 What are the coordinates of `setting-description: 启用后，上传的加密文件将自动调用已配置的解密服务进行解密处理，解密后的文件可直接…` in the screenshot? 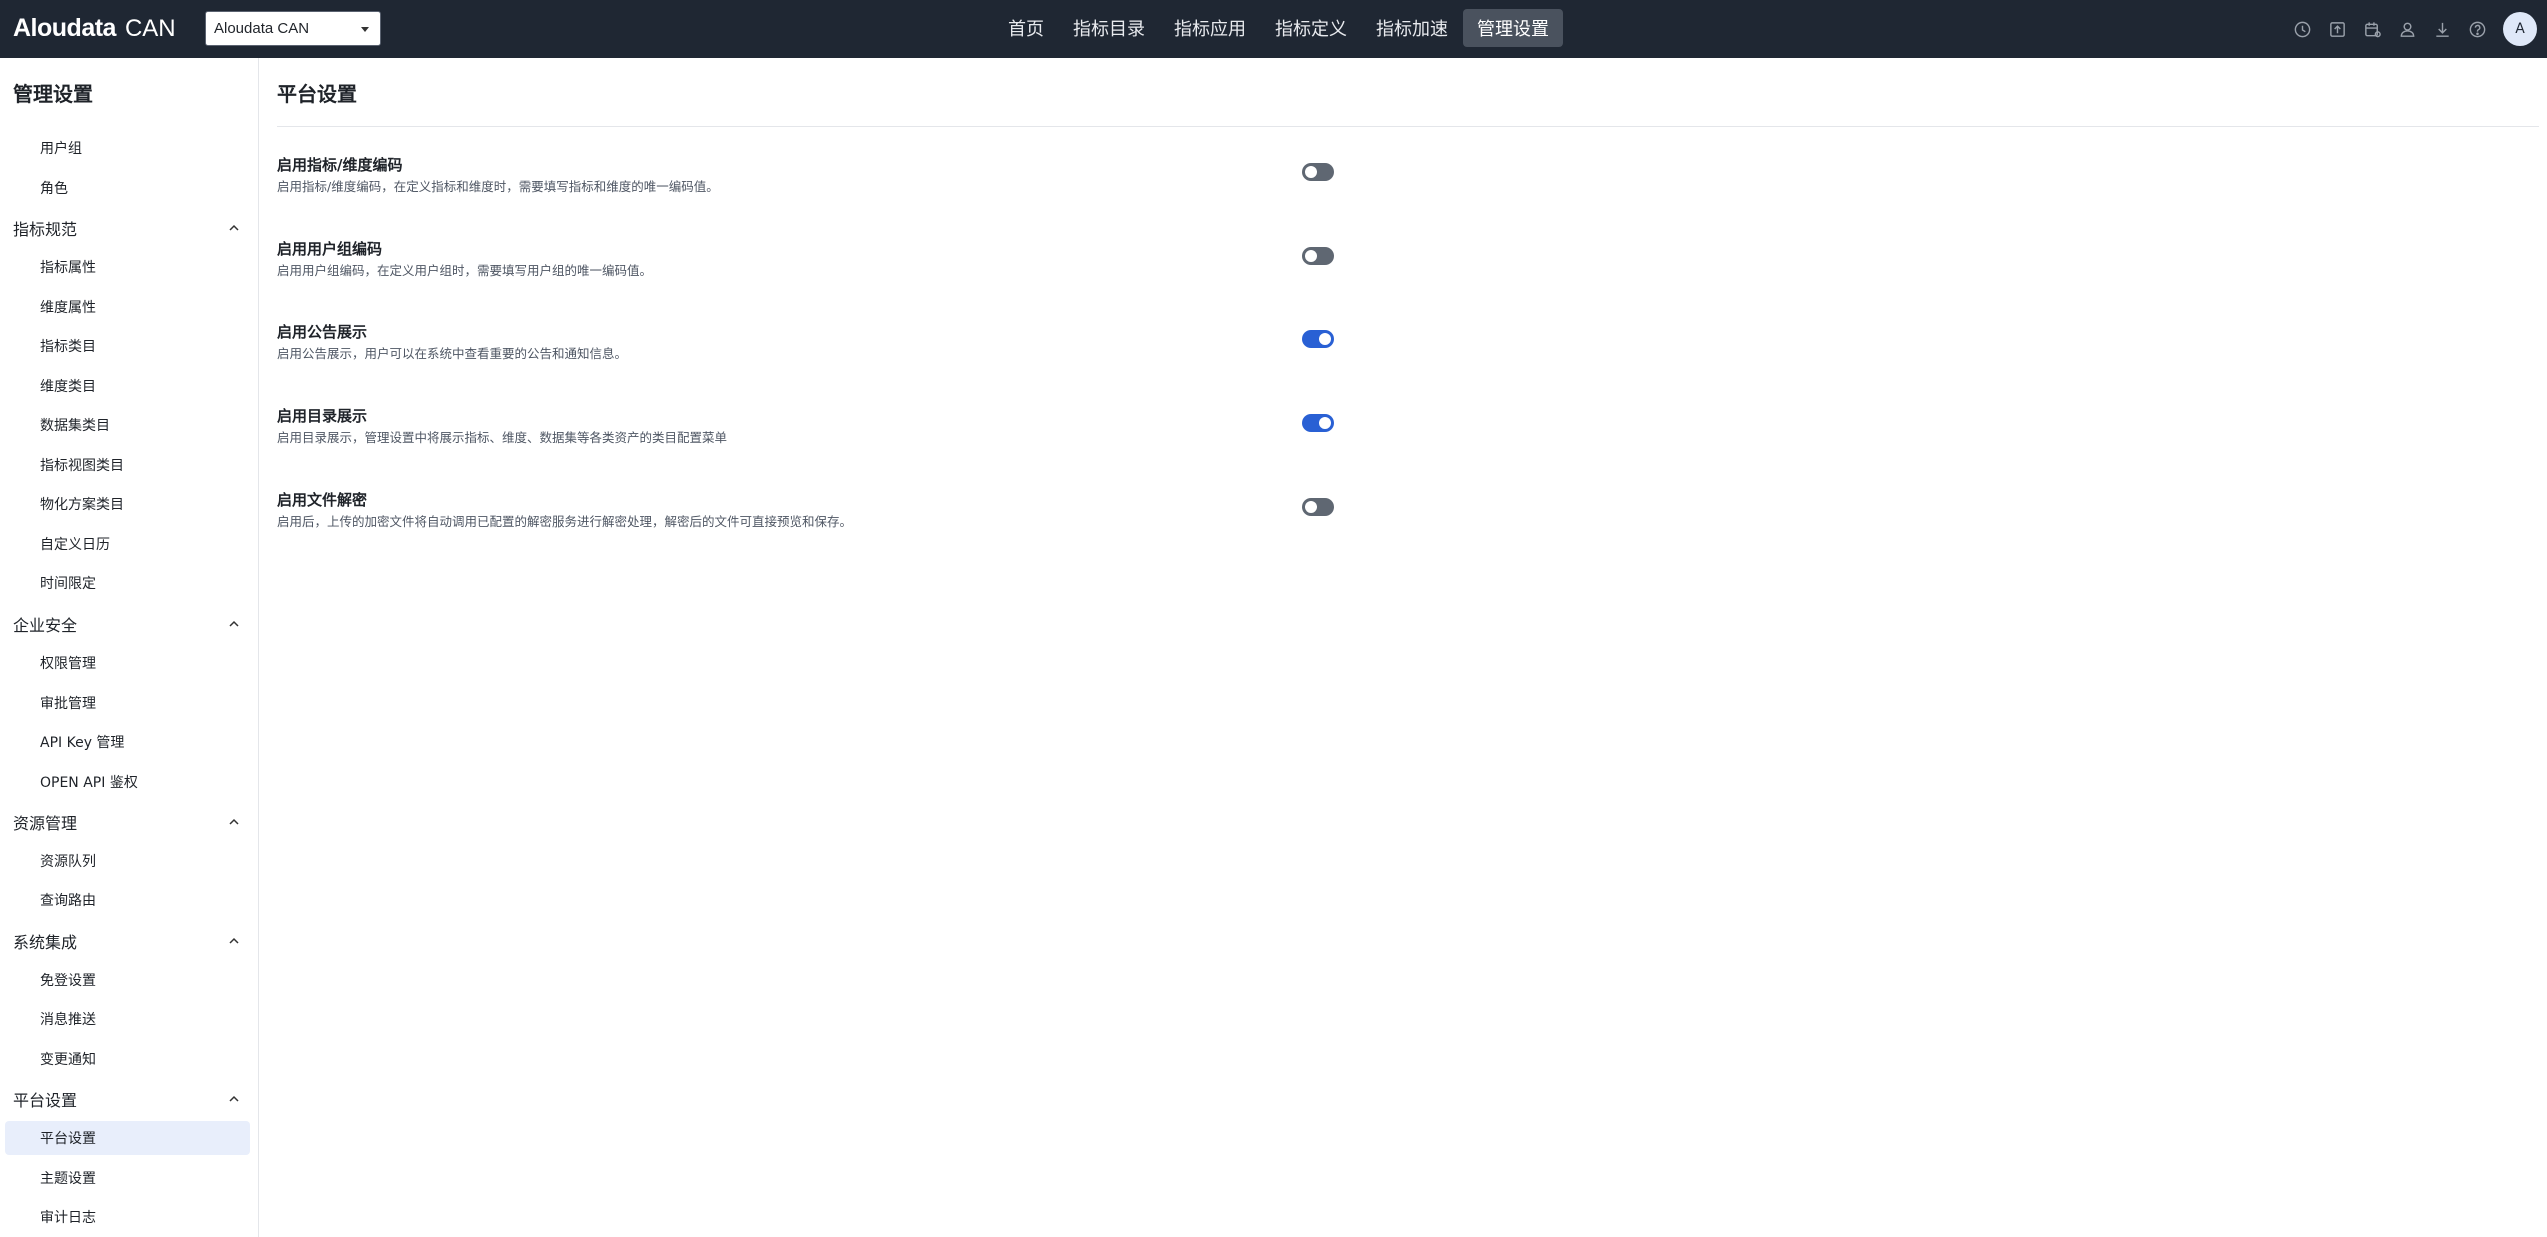 It's located at (565, 521).